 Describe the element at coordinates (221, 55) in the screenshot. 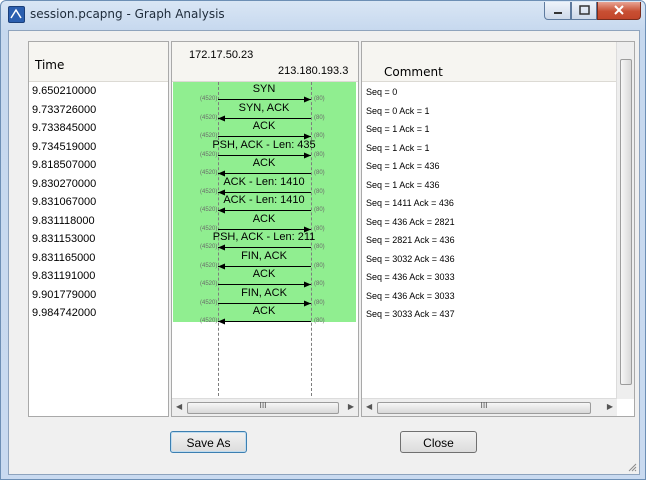

I see `host-left-label: 172.17.50.23` at that location.